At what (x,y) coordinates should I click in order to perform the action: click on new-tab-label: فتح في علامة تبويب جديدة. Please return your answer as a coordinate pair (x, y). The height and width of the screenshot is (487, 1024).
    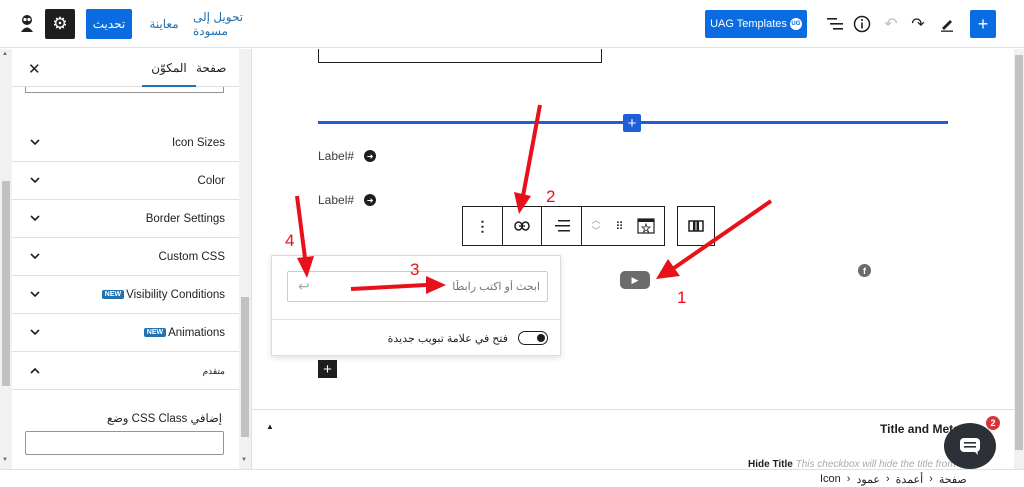
    Looking at the image, I should click on (447, 339).